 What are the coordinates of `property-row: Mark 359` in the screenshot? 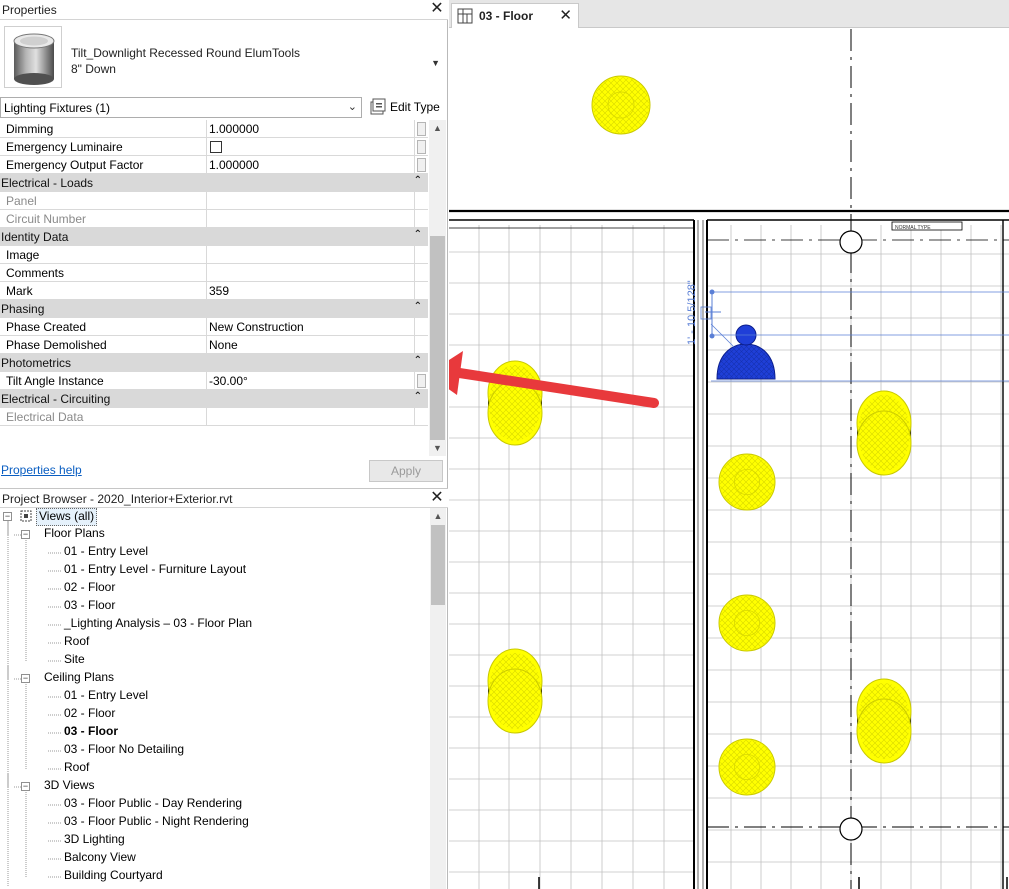 It's located at (214, 291).